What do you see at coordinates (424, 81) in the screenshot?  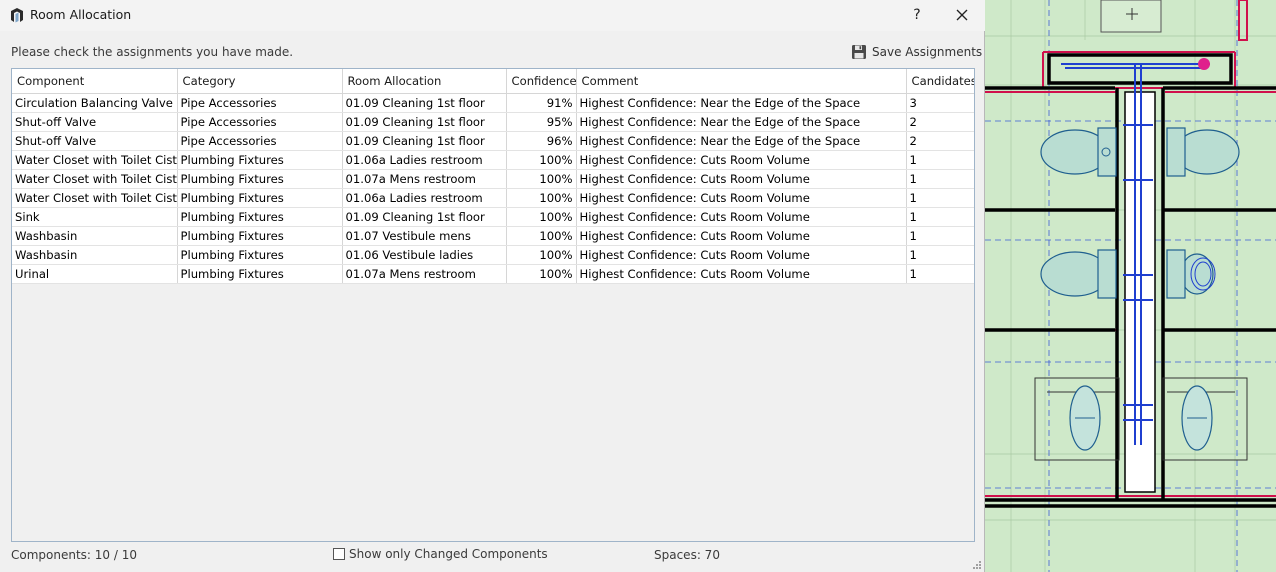 I see `column-header-room-allocation: Room Allocation` at bounding box center [424, 81].